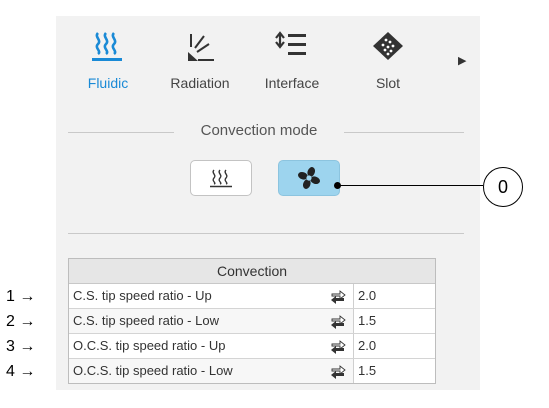 This screenshot has height=408, width=549. Describe the element at coordinates (149, 345) in the screenshot. I see `parameter-name: O.C.S. tip speed ratio - Up` at that location.